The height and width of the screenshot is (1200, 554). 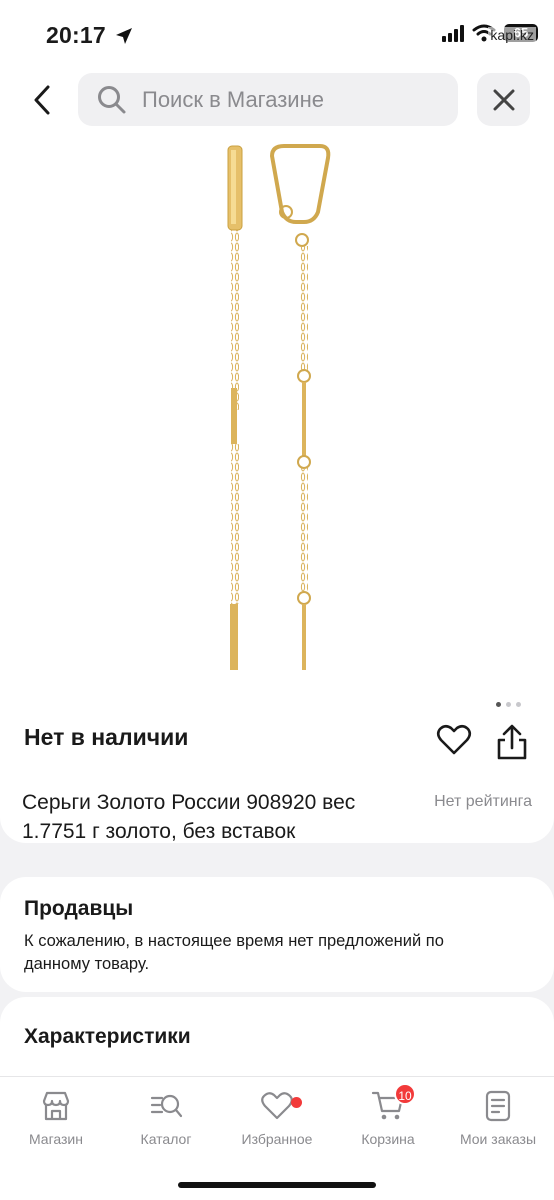 I want to click on back-button, so click(x=42, y=100).